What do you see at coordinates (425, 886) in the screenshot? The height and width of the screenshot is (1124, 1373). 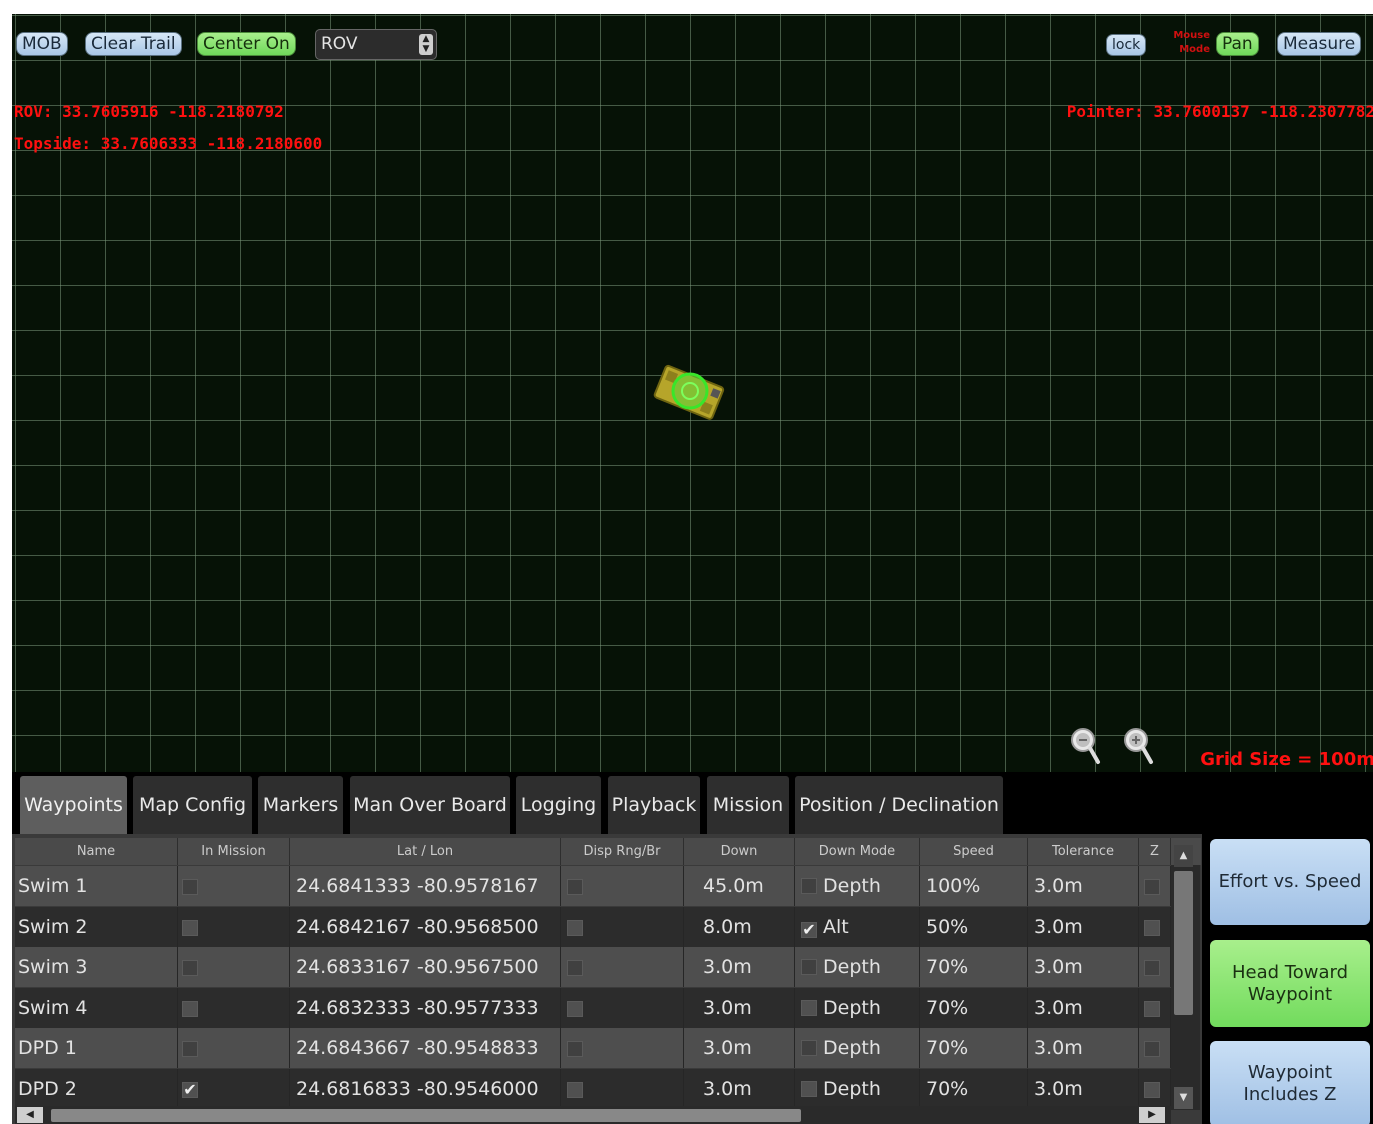 I see `cell-lat-lon: 24.6841333 -80.9578167` at bounding box center [425, 886].